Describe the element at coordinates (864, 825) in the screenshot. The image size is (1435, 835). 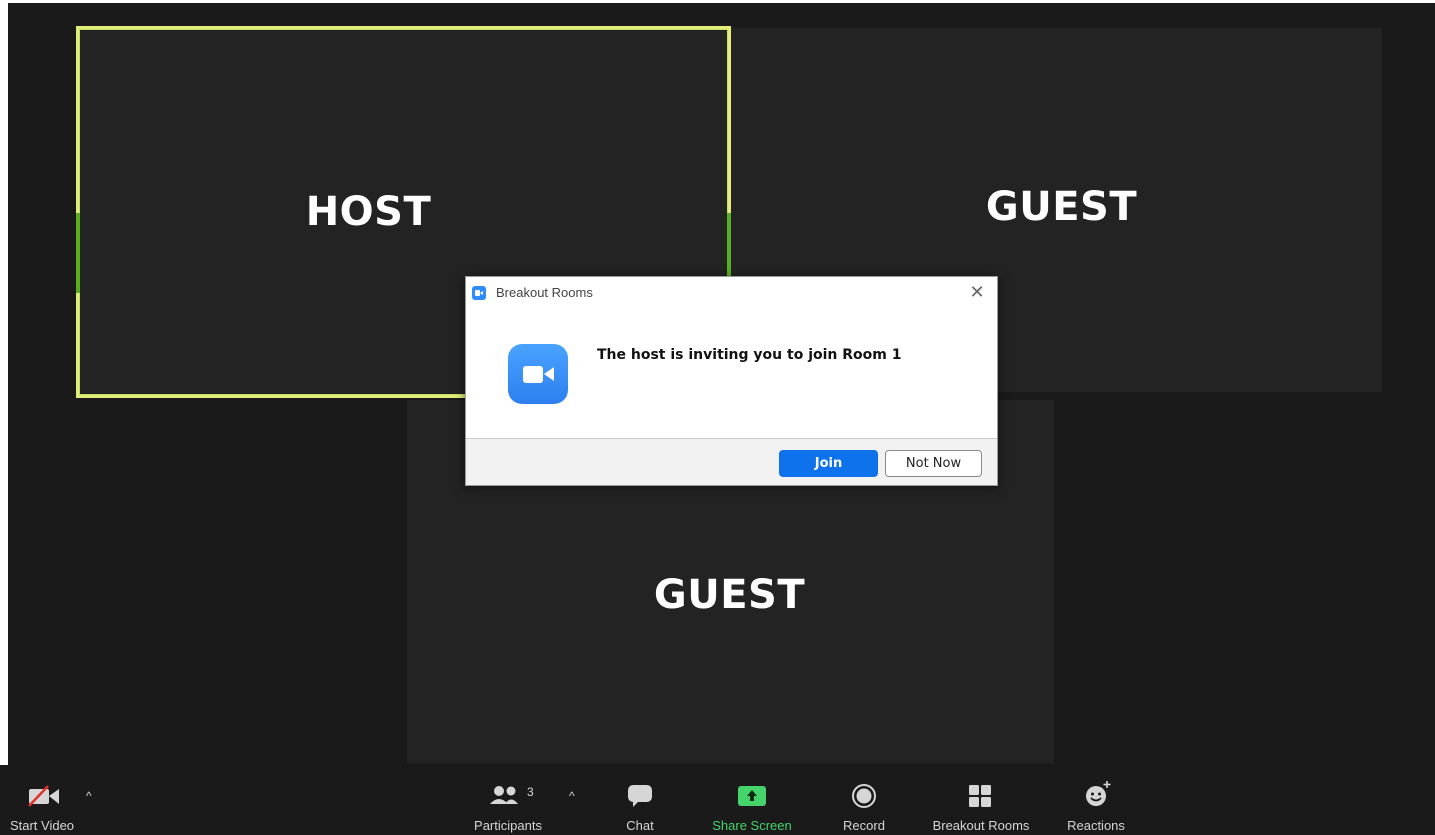
I see `record-label: Record` at that location.